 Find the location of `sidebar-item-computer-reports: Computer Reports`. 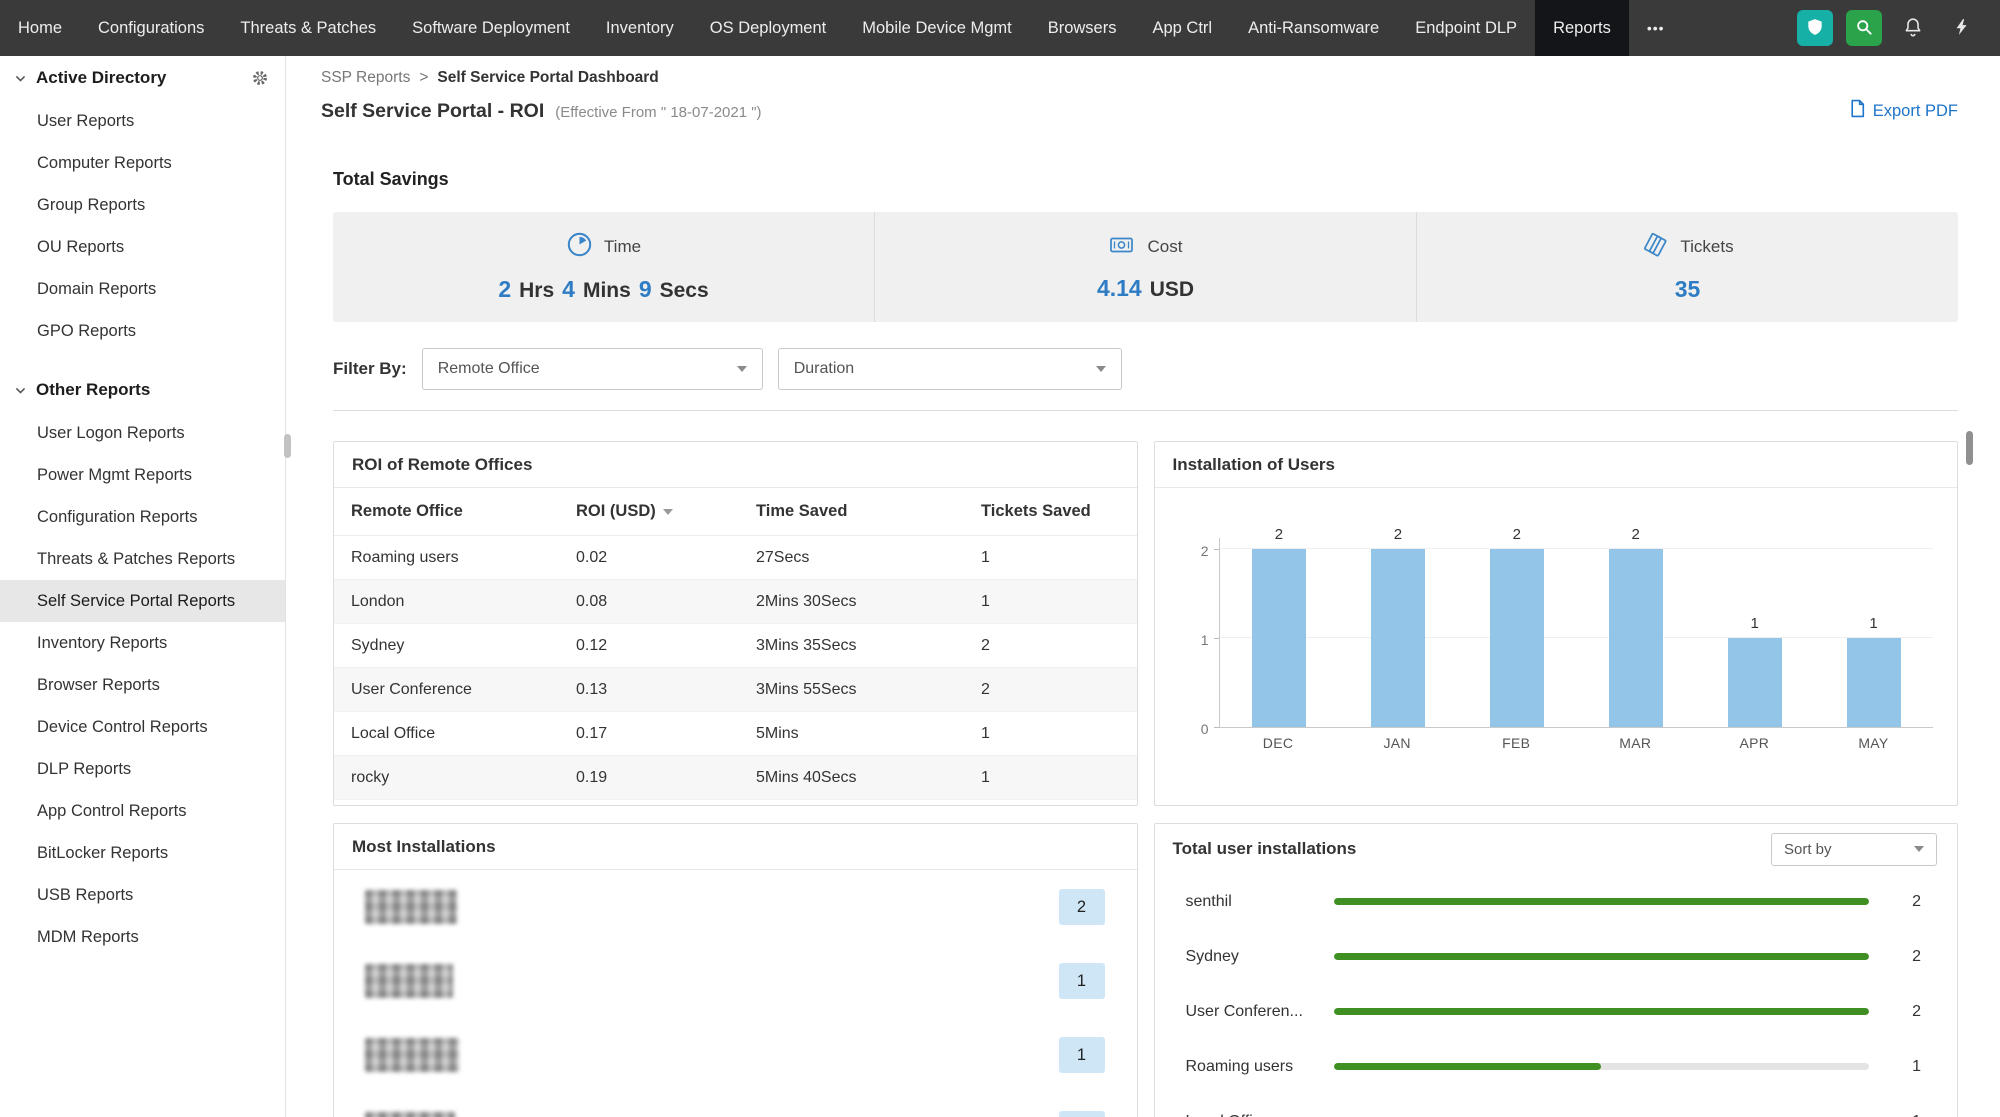

sidebar-item-computer-reports: Computer Reports is located at coordinates (142, 163).